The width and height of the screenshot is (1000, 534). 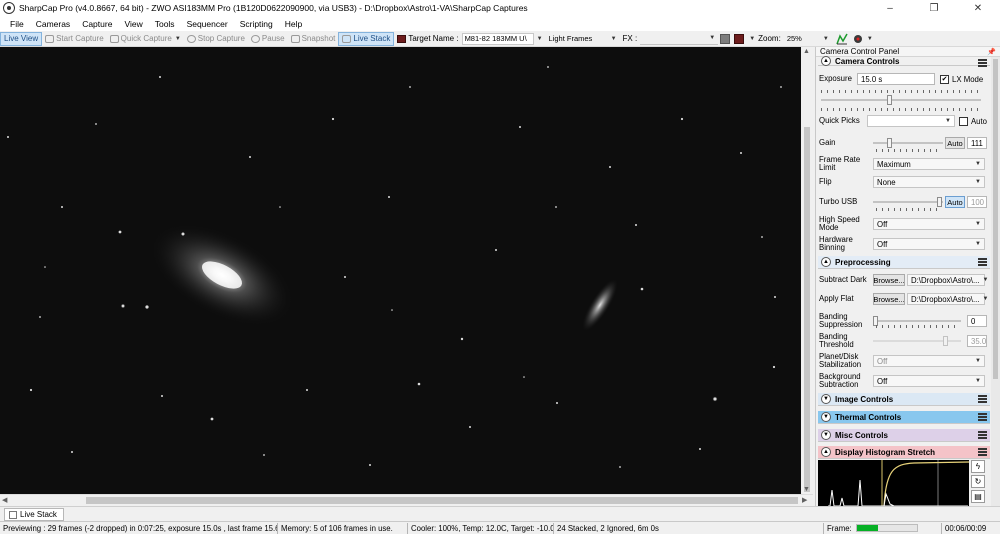 What do you see at coordinates (372, 38) in the screenshot?
I see `live-stack-label: Live Stack` at bounding box center [372, 38].